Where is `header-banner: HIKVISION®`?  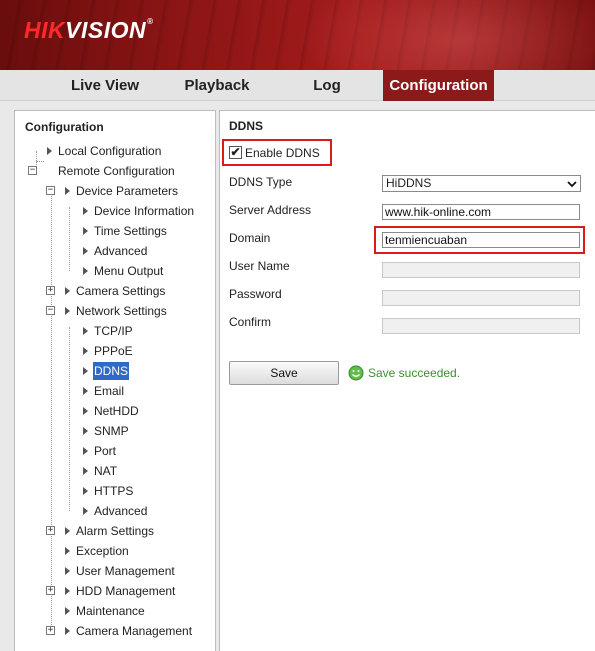
header-banner: HIKVISION® is located at coordinates (297, 35).